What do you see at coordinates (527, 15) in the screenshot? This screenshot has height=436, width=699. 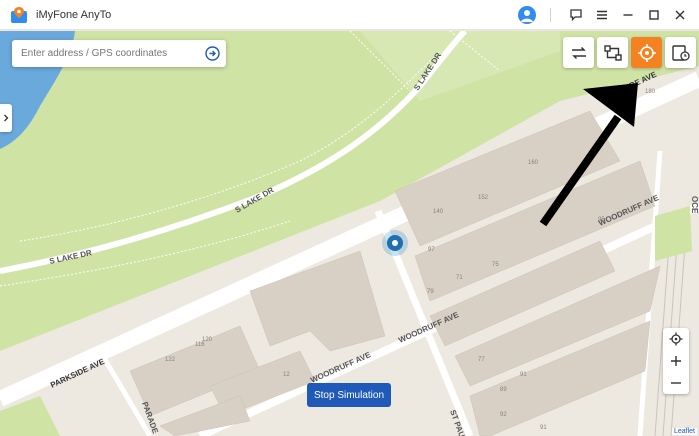 I see `user-avatar-icon` at bounding box center [527, 15].